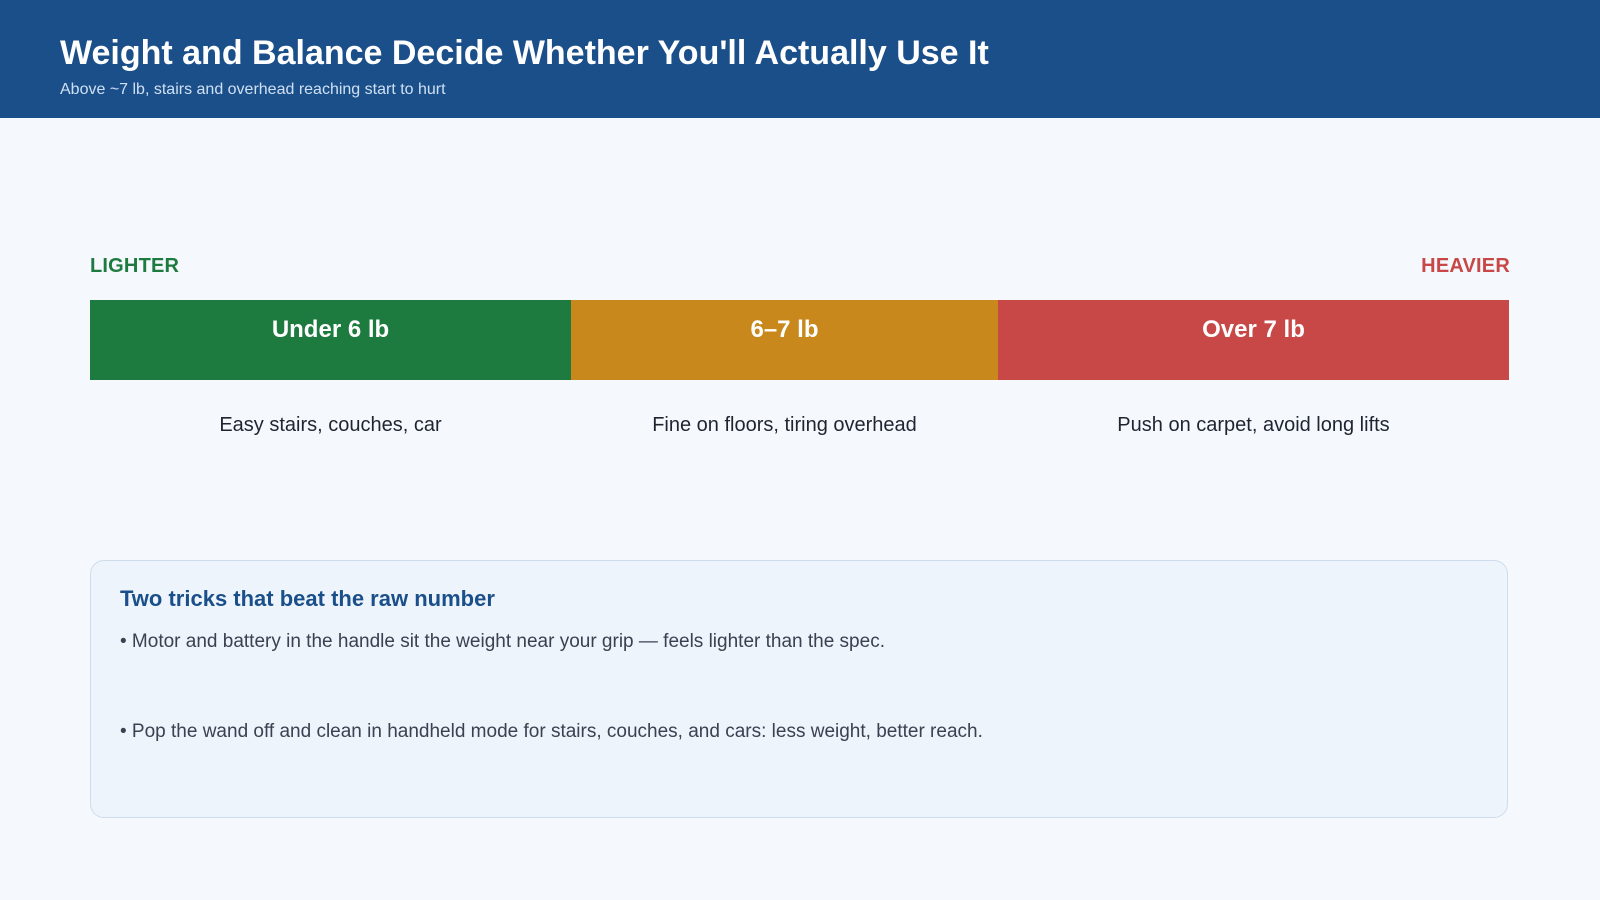 Image resolution: width=1600 pixels, height=900 pixels. I want to click on segment-label: 6–7 lb, so click(784, 329).